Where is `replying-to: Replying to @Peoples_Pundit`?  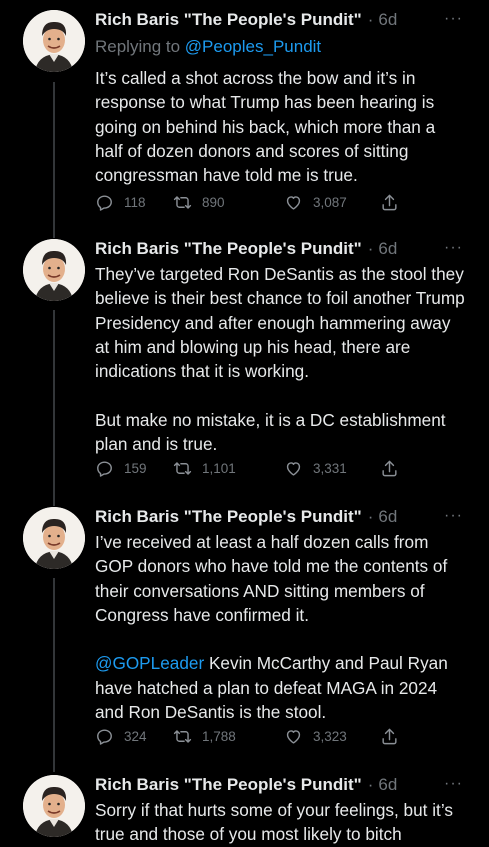 replying-to: Replying to @Peoples_Pundit is located at coordinates (208, 47).